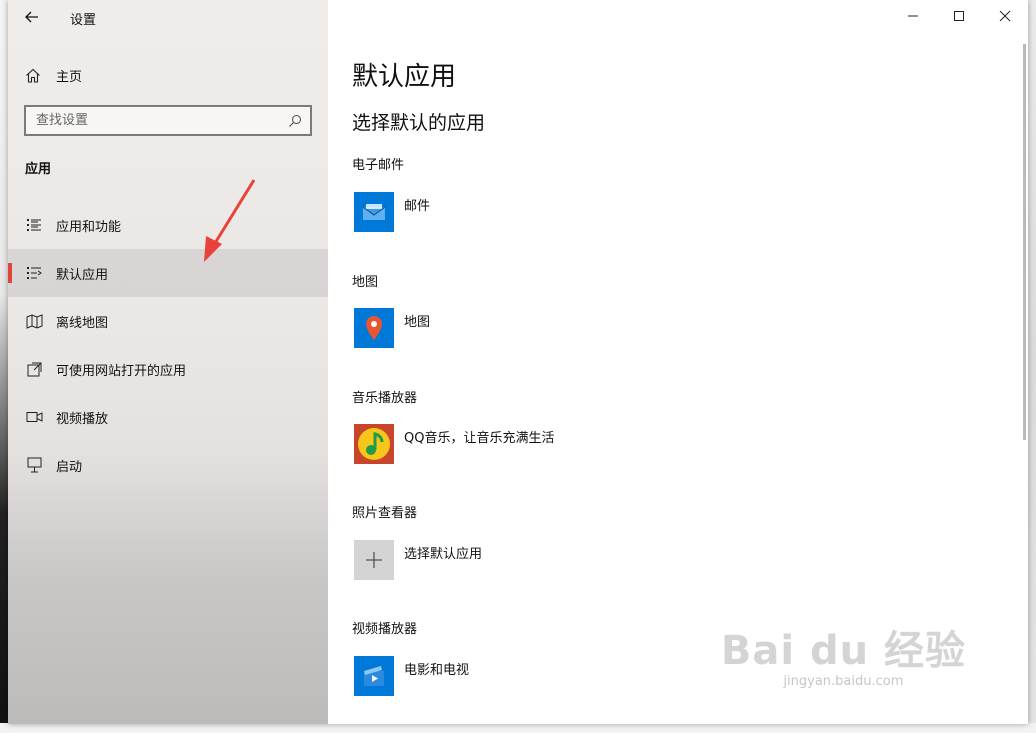 This screenshot has height=733, width=1036. What do you see at coordinates (1024, 242) in the screenshot?
I see `scrollbar` at bounding box center [1024, 242].